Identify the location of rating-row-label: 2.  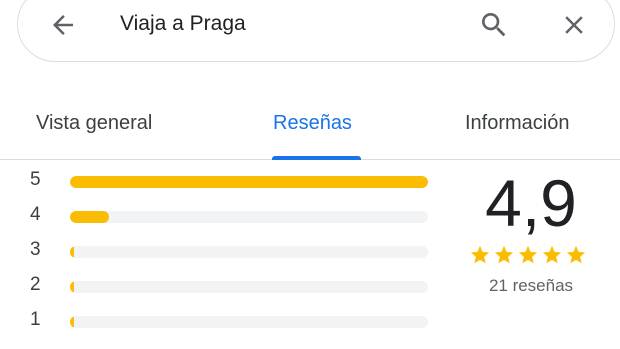
(35, 284).